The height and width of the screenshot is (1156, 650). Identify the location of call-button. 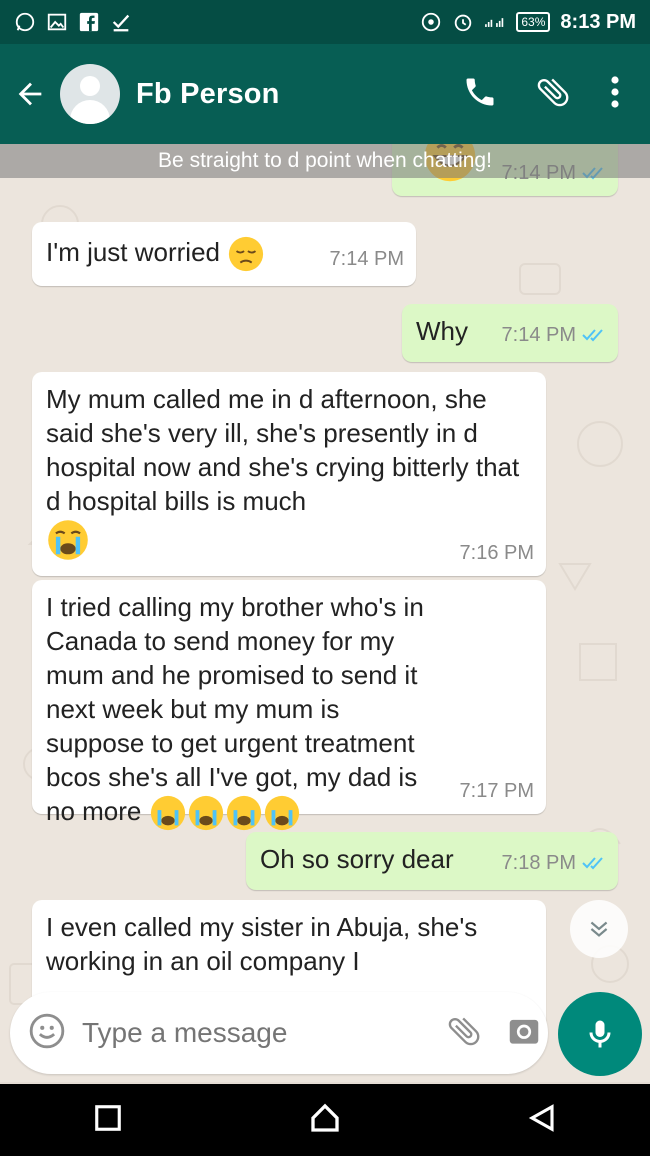
(480, 94).